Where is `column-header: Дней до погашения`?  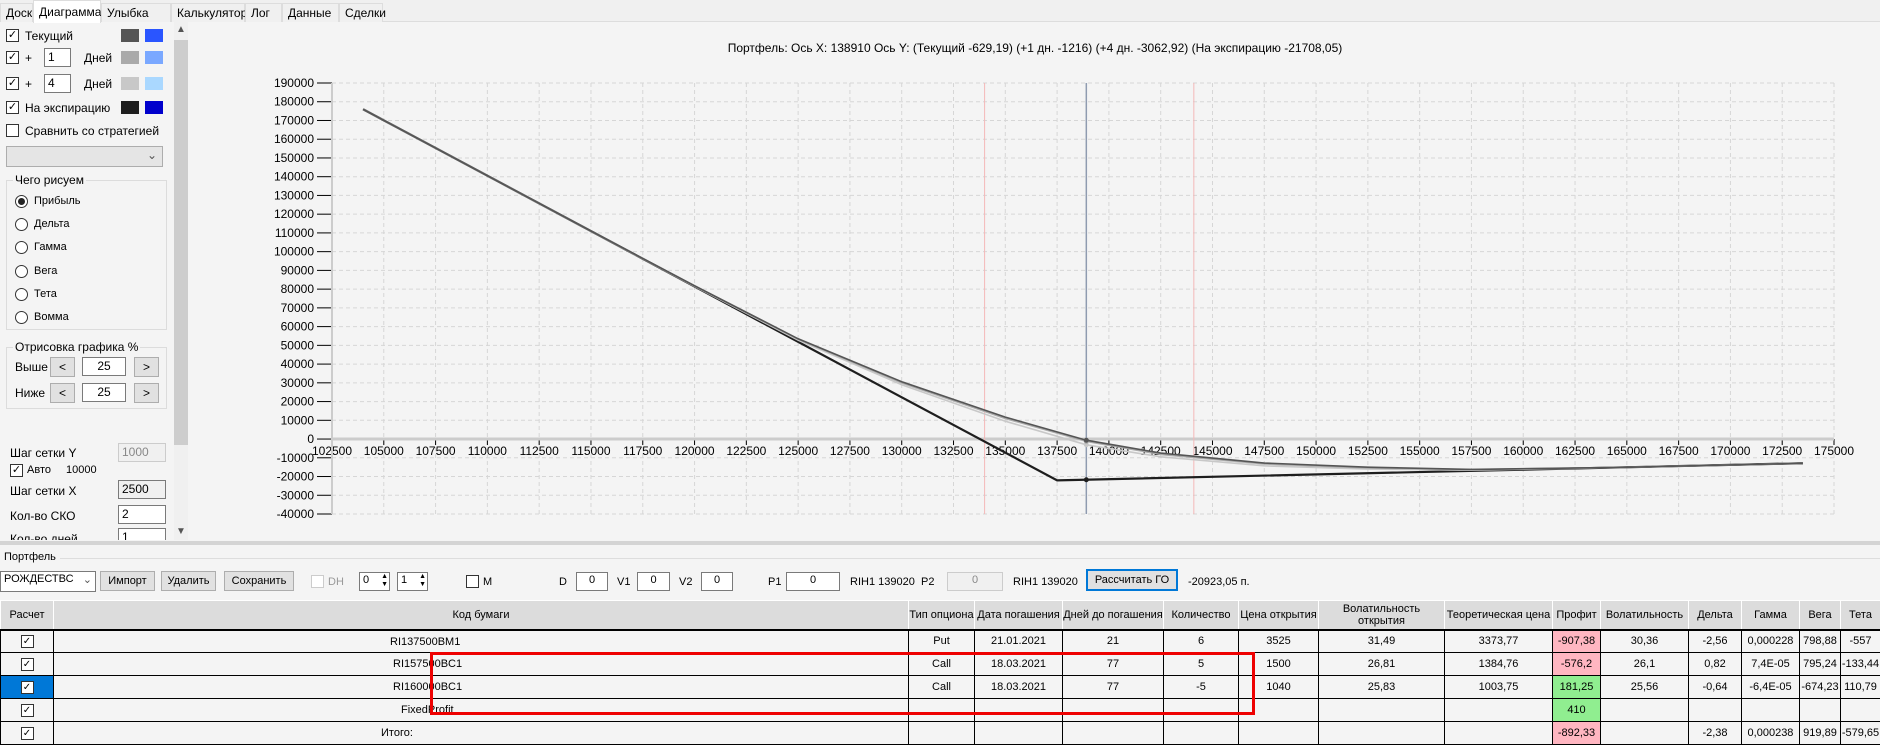 column-header: Дней до погашения is located at coordinates (1113, 615).